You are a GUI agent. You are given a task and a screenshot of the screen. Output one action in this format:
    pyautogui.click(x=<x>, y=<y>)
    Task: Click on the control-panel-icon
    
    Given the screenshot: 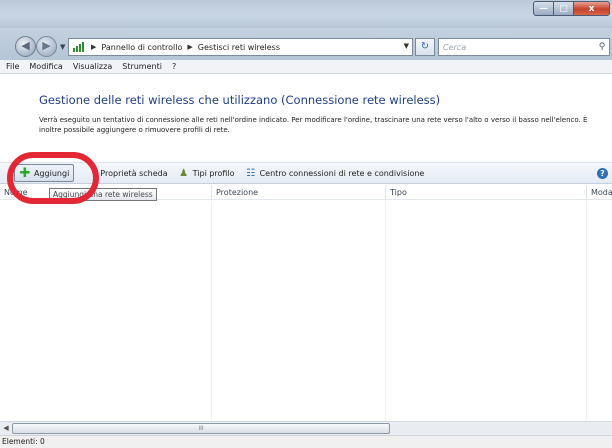 What is the action you would take?
    pyautogui.click(x=79, y=47)
    